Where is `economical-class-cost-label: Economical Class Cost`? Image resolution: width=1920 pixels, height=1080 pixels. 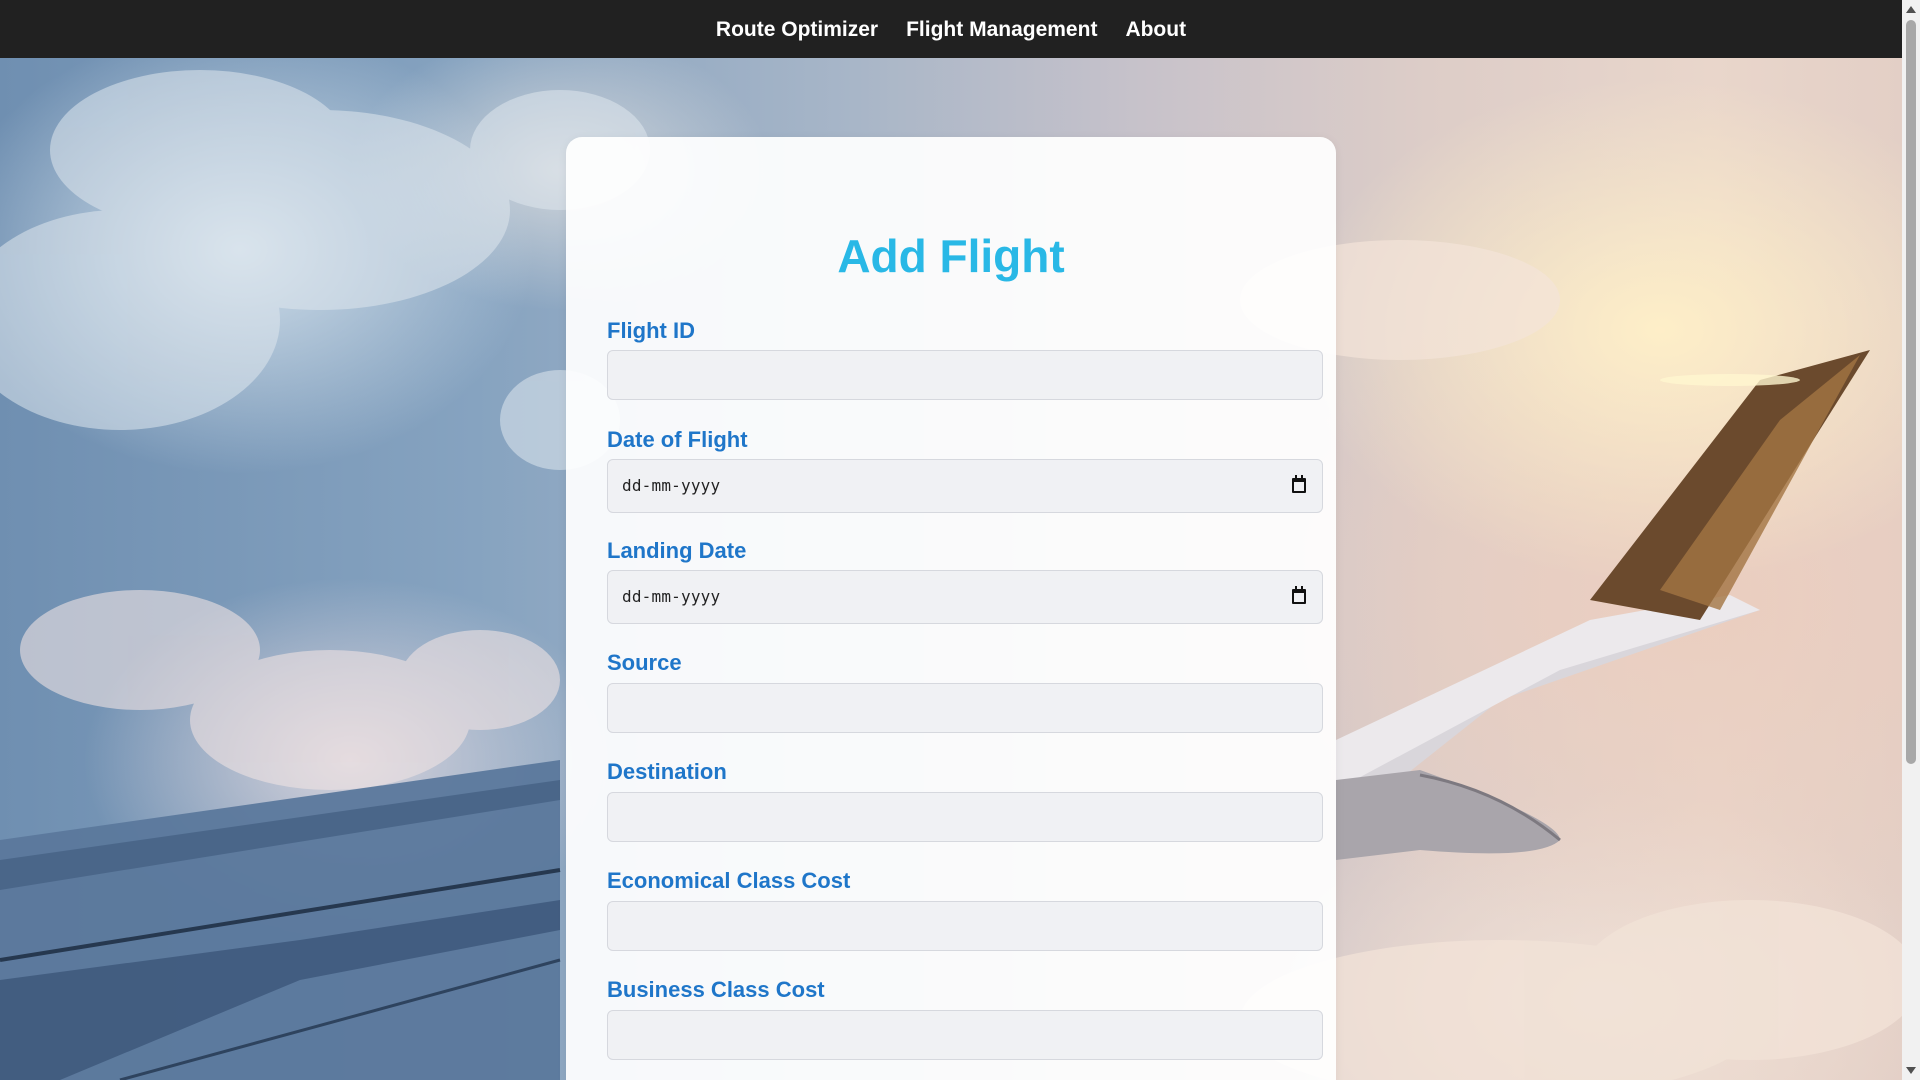 economical-class-cost-label: Economical Class Cost is located at coordinates (729, 880).